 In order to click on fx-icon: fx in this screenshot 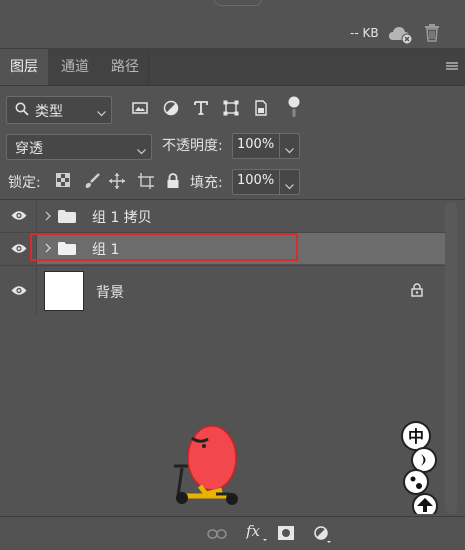, I will do `click(256, 534)`.